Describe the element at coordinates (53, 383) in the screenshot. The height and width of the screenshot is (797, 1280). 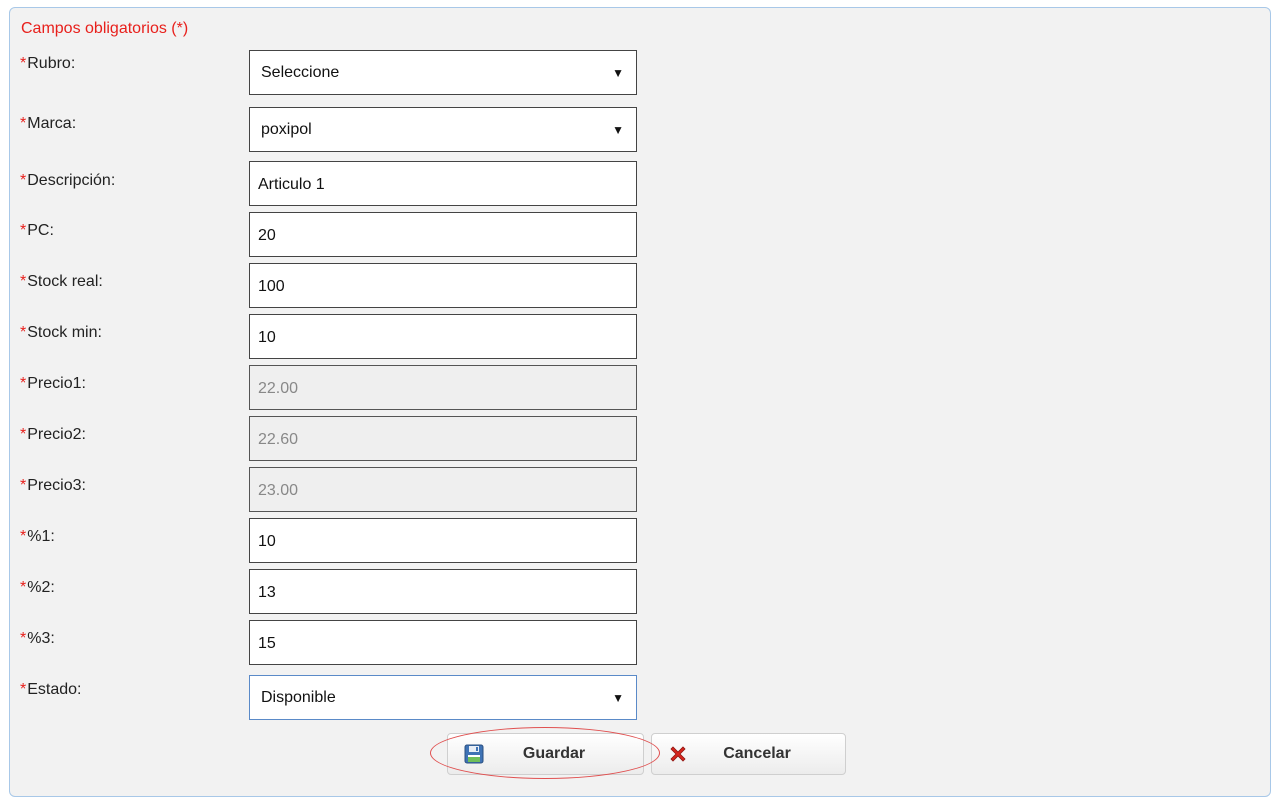
I see `label-precio1: *Precio1:` at that location.